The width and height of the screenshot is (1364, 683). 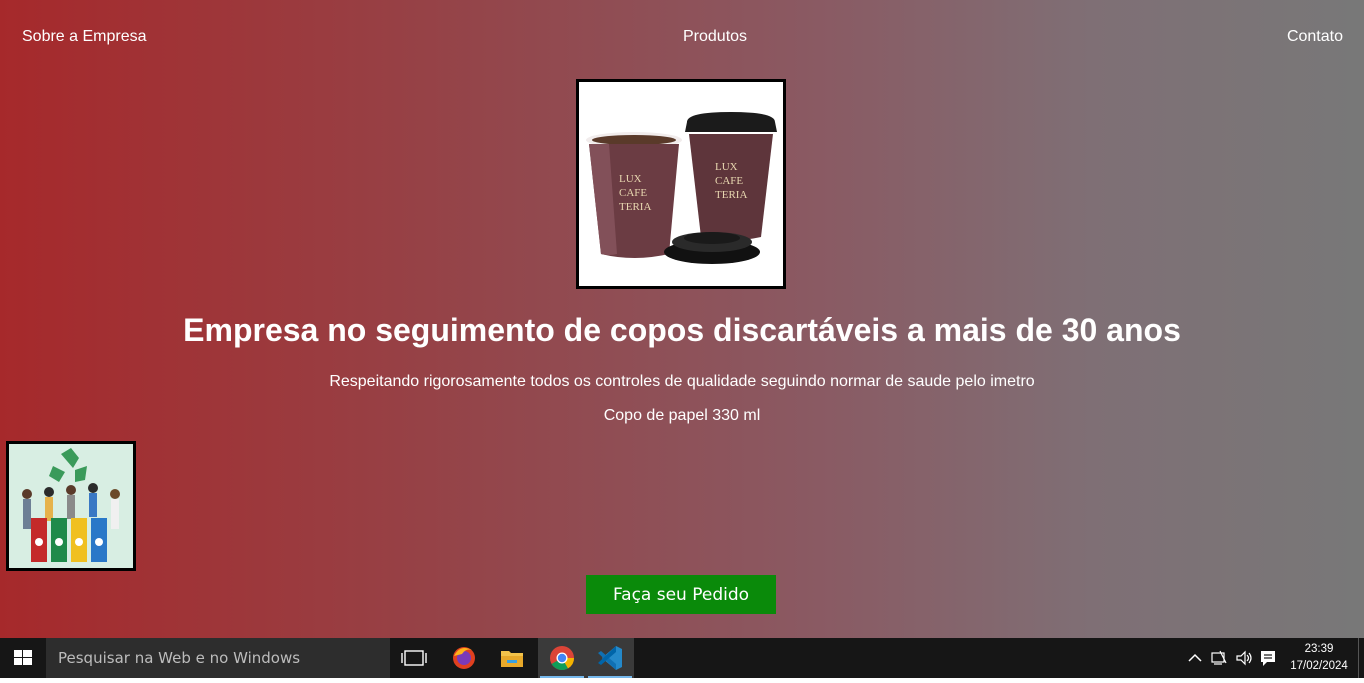 What do you see at coordinates (1268, 658) in the screenshot?
I see `notification-icon` at bounding box center [1268, 658].